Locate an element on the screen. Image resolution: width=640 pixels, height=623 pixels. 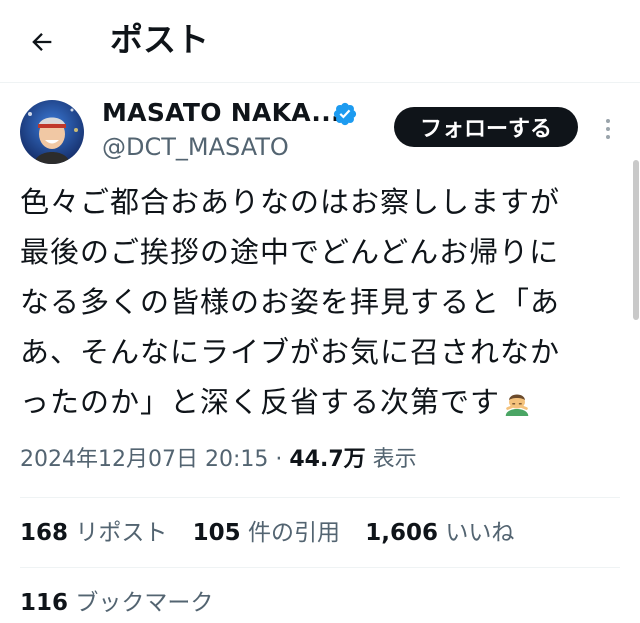
back-button is located at coordinates (42, 42).